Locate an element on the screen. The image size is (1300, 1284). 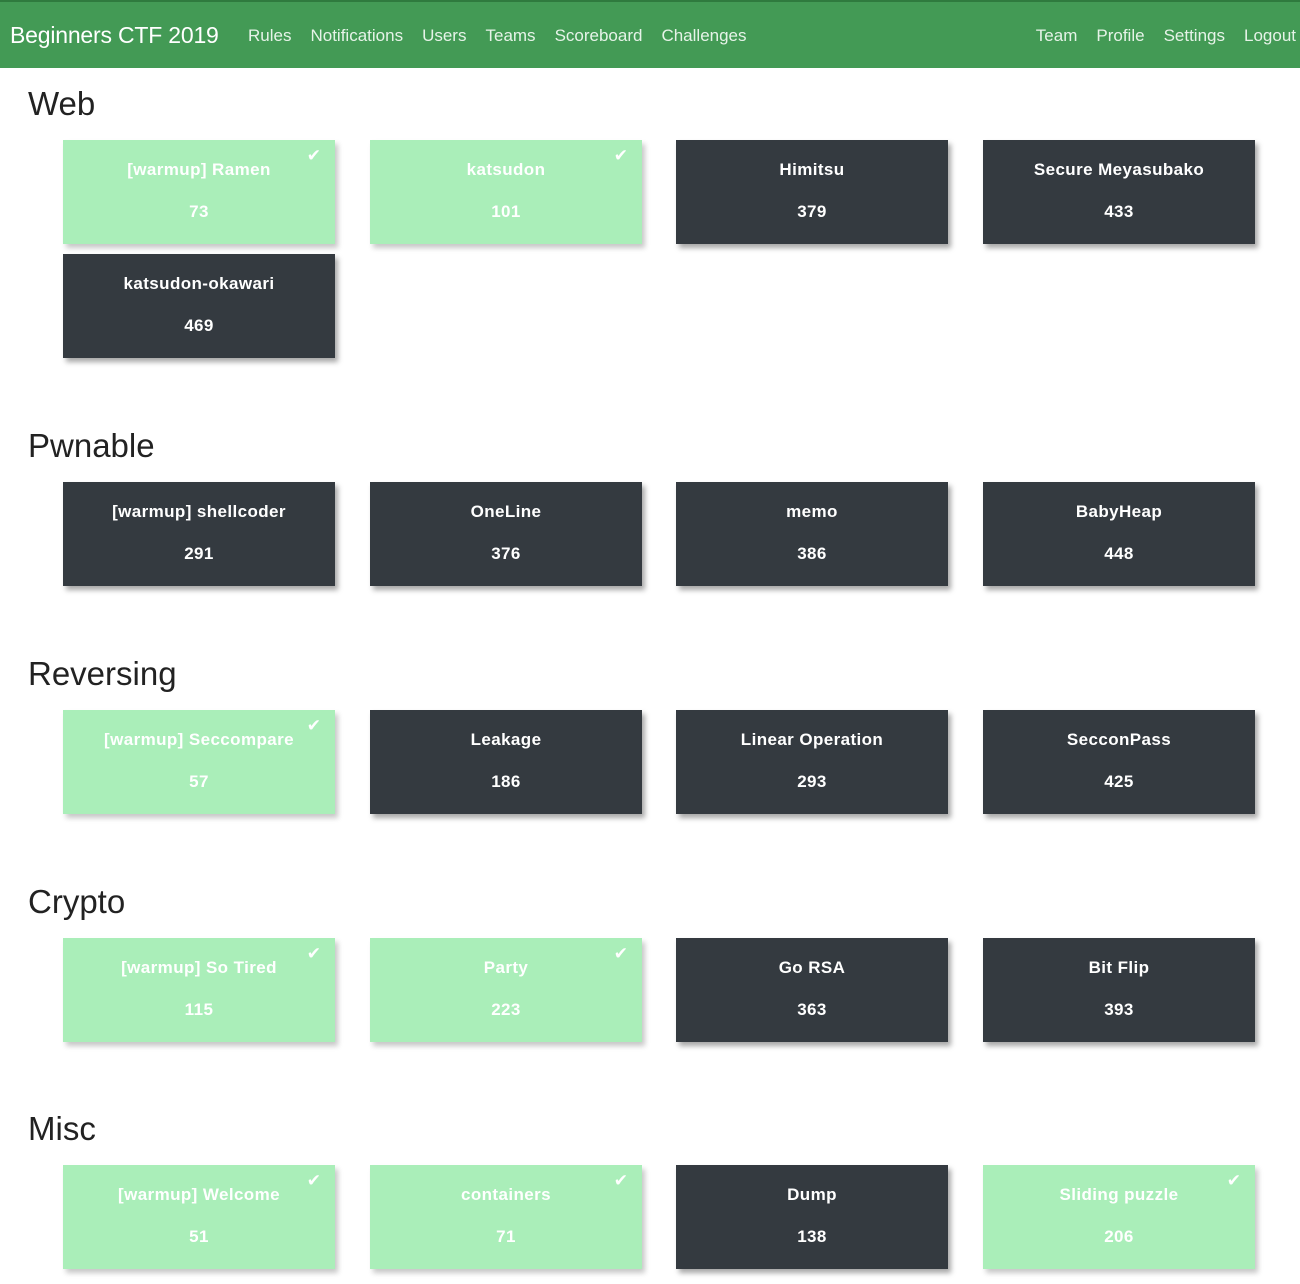
challenge-points: 51 is located at coordinates (199, 1236).